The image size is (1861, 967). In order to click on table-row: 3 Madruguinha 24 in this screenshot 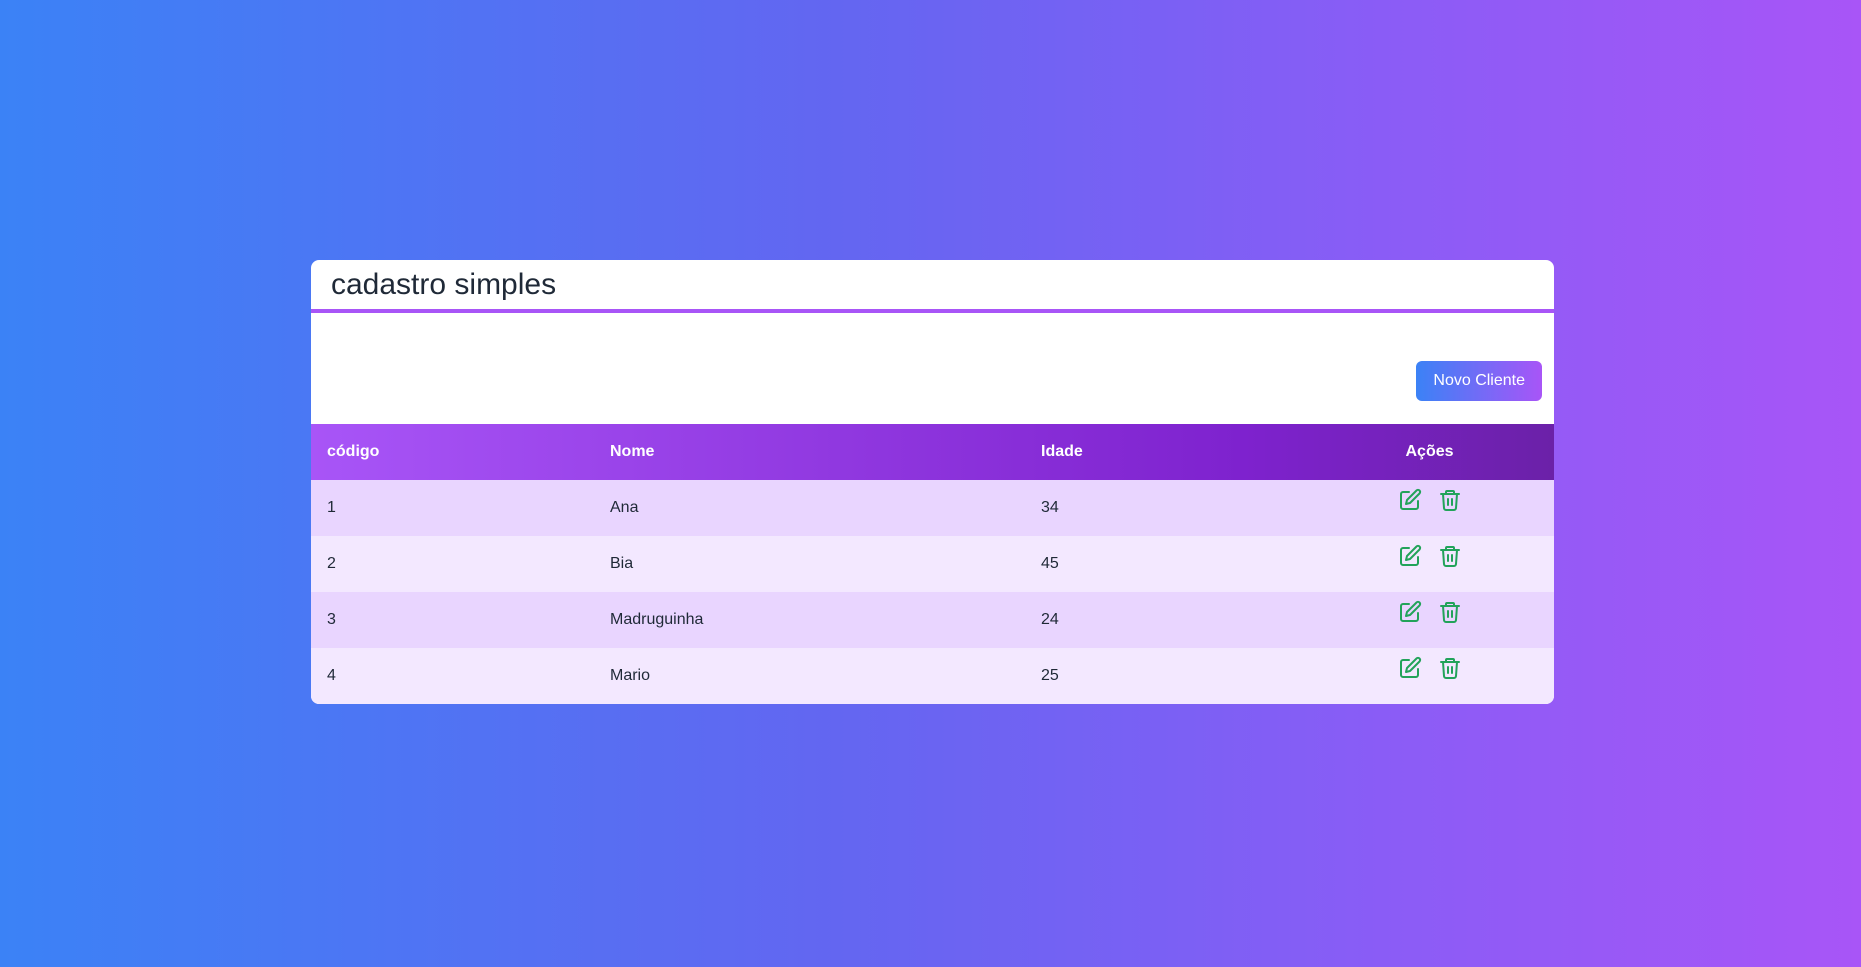, I will do `click(932, 620)`.